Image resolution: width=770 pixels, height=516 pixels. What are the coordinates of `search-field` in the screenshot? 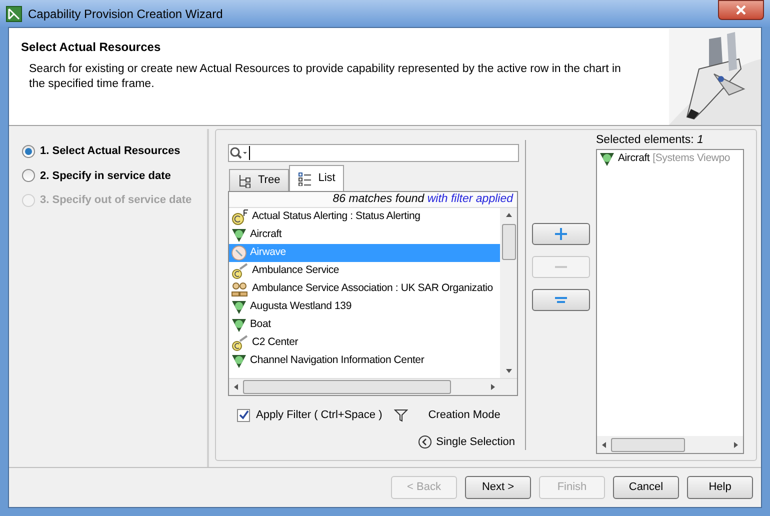 It's located at (373, 153).